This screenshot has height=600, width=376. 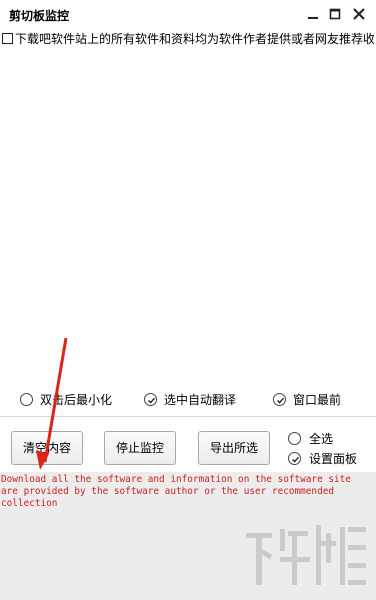 I want to click on list-item-text: 下载吧软件站上的所有软件和资料均为软件作者提供或者网友推荐收, so click(x=194, y=39).